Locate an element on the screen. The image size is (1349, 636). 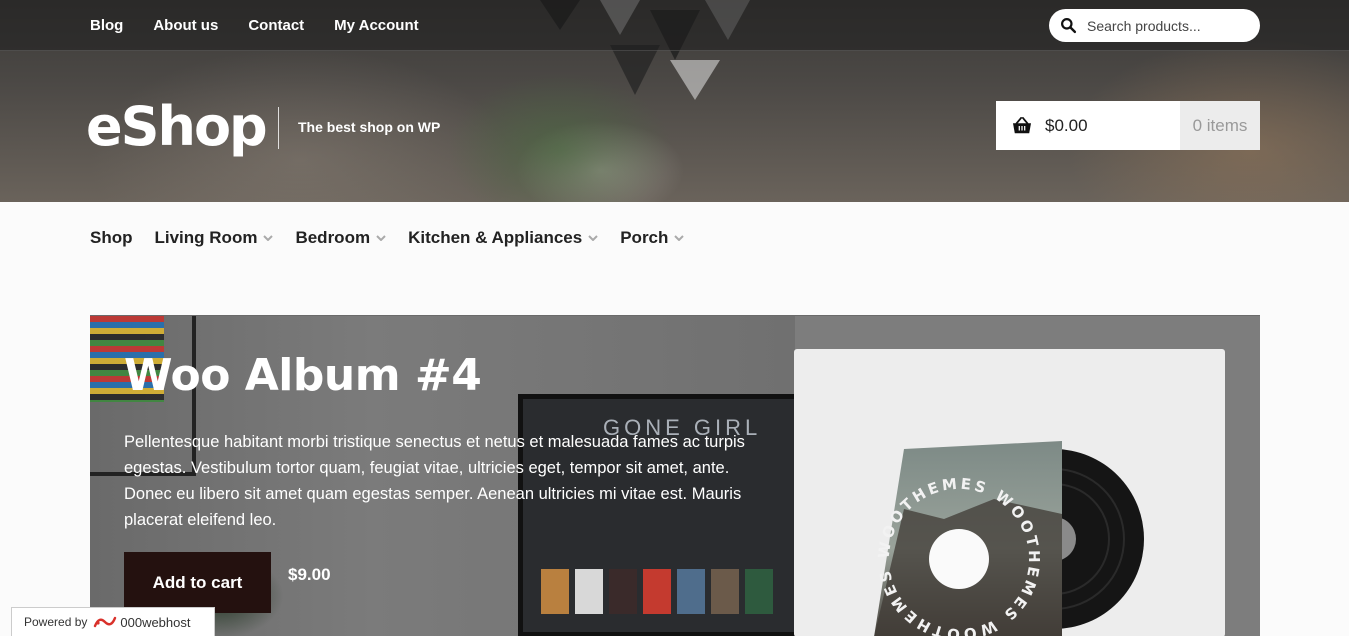
nav-link-my-account: My Account is located at coordinates (376, 25).